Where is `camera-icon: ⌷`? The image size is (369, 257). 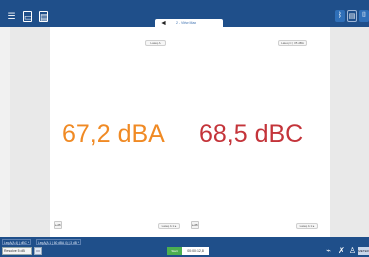 camera-icon: ⌷ is located at coordinates (364, 16).